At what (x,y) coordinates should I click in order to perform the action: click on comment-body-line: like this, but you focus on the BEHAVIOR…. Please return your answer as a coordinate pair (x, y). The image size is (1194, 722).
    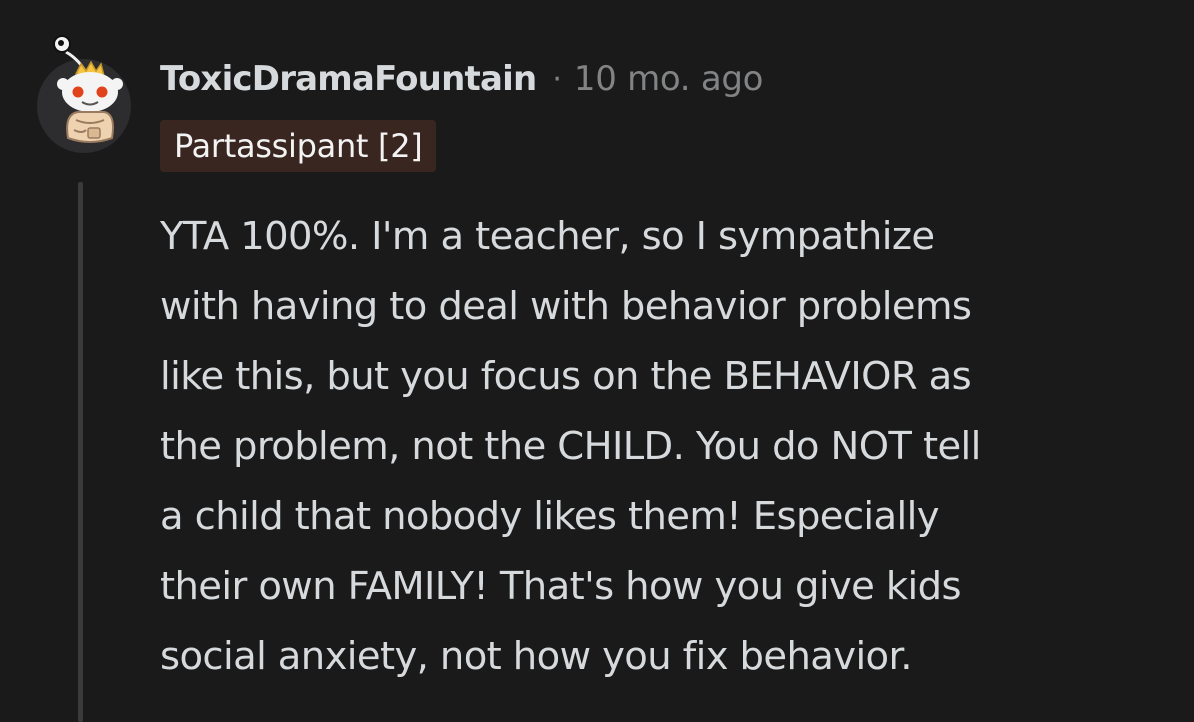
    Looking at the image, I should click on (566, 376).